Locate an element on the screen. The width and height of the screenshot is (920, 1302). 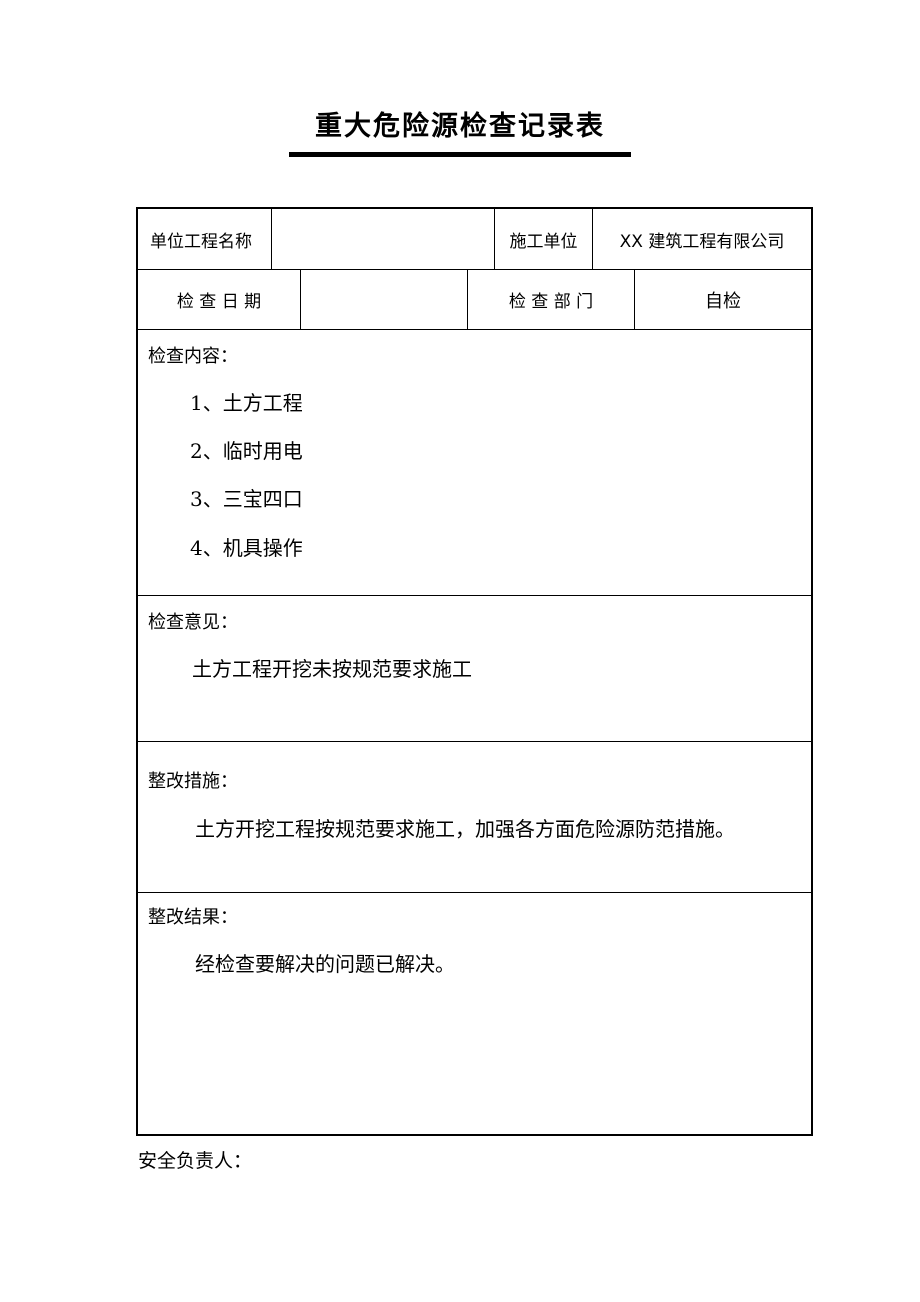
inspection-department-label: 检 查 部 门 is located at coordinates (551, 302).